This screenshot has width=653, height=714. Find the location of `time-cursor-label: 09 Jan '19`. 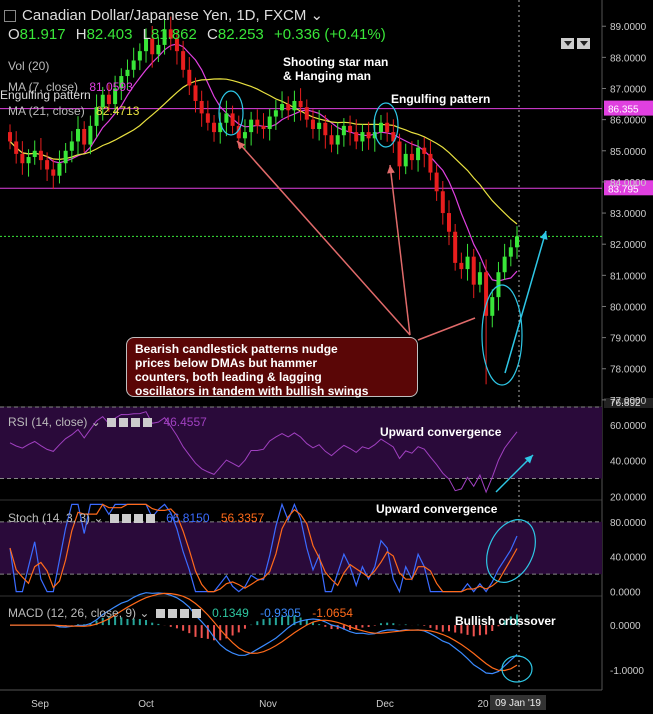

time-cursor-label: 09 Jan '19 is located at coordinates (518, 703).